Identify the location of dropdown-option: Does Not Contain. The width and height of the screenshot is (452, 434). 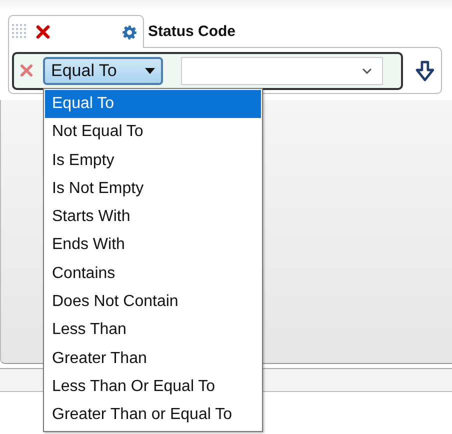
(153, 302).